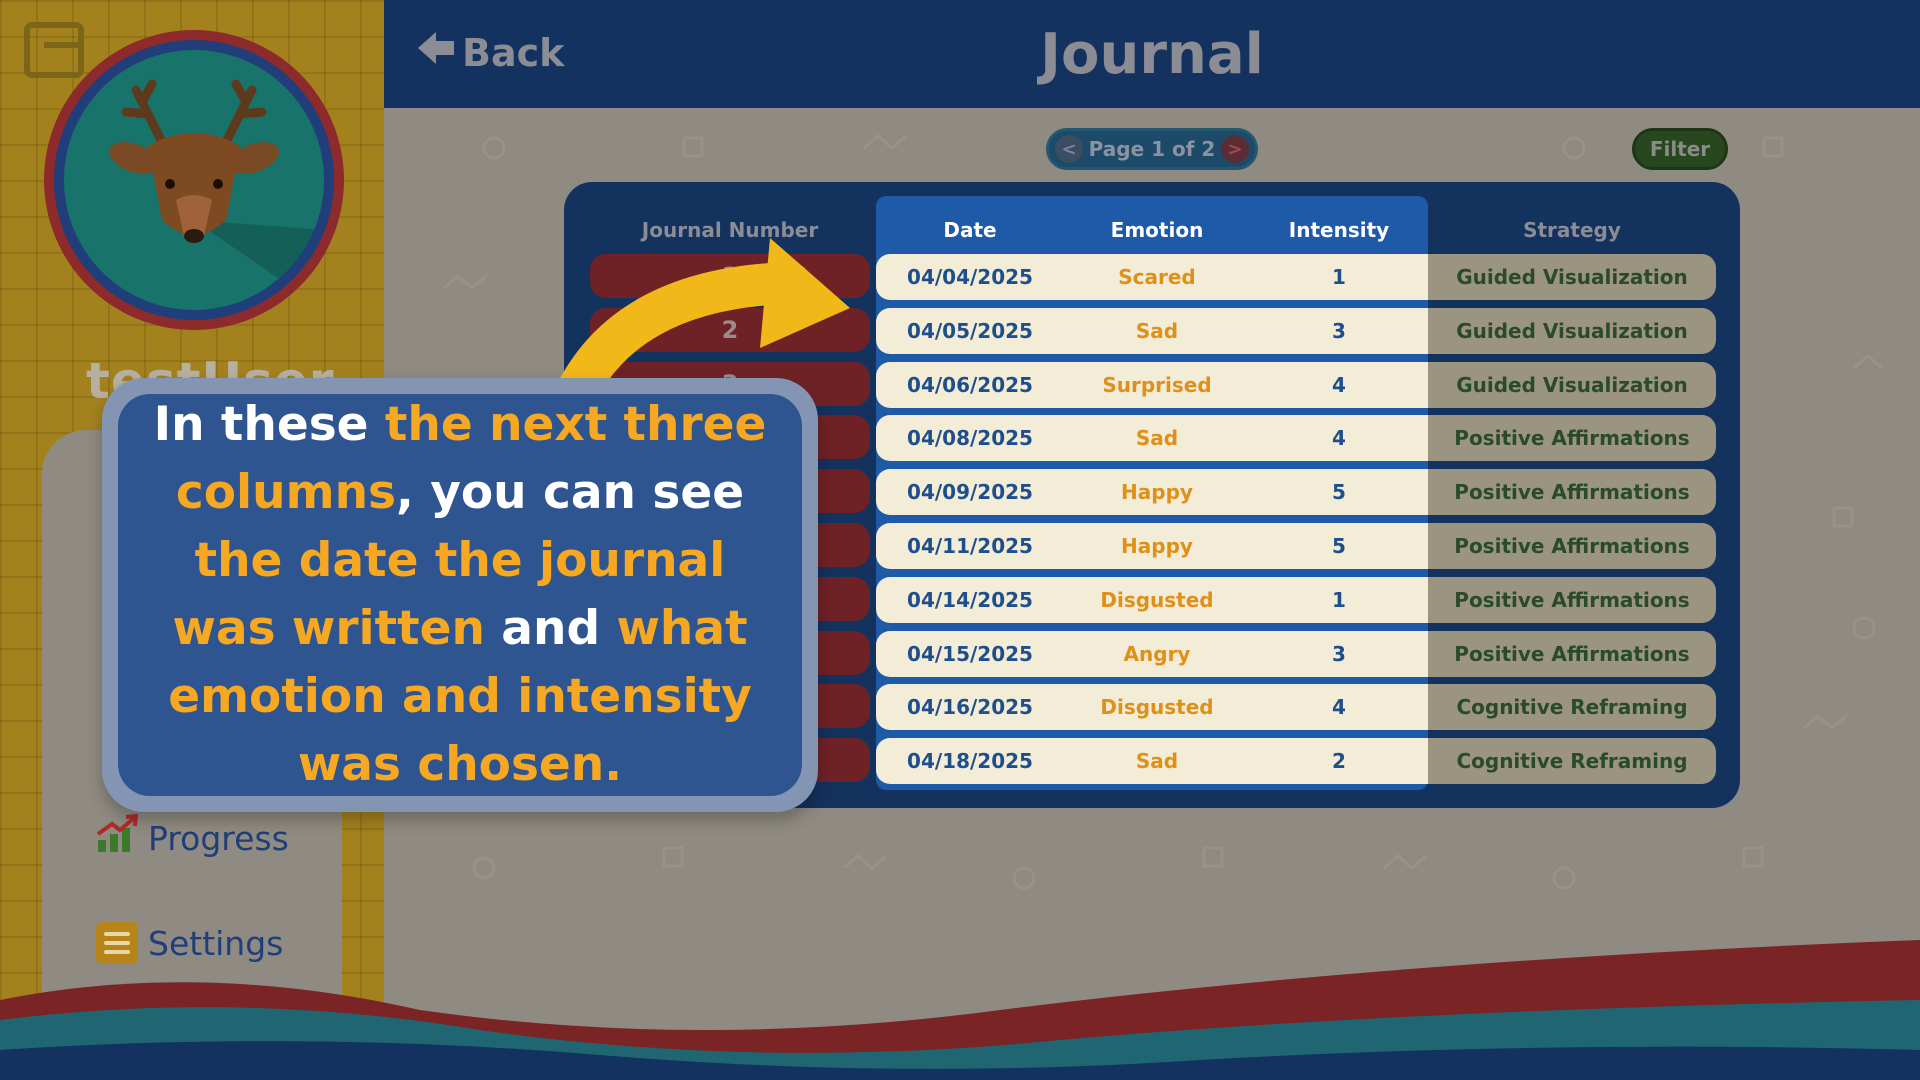 The width and height of the screenshot is (1920, 1080). I want to click on page-title: Journal, so click(1152, 54).